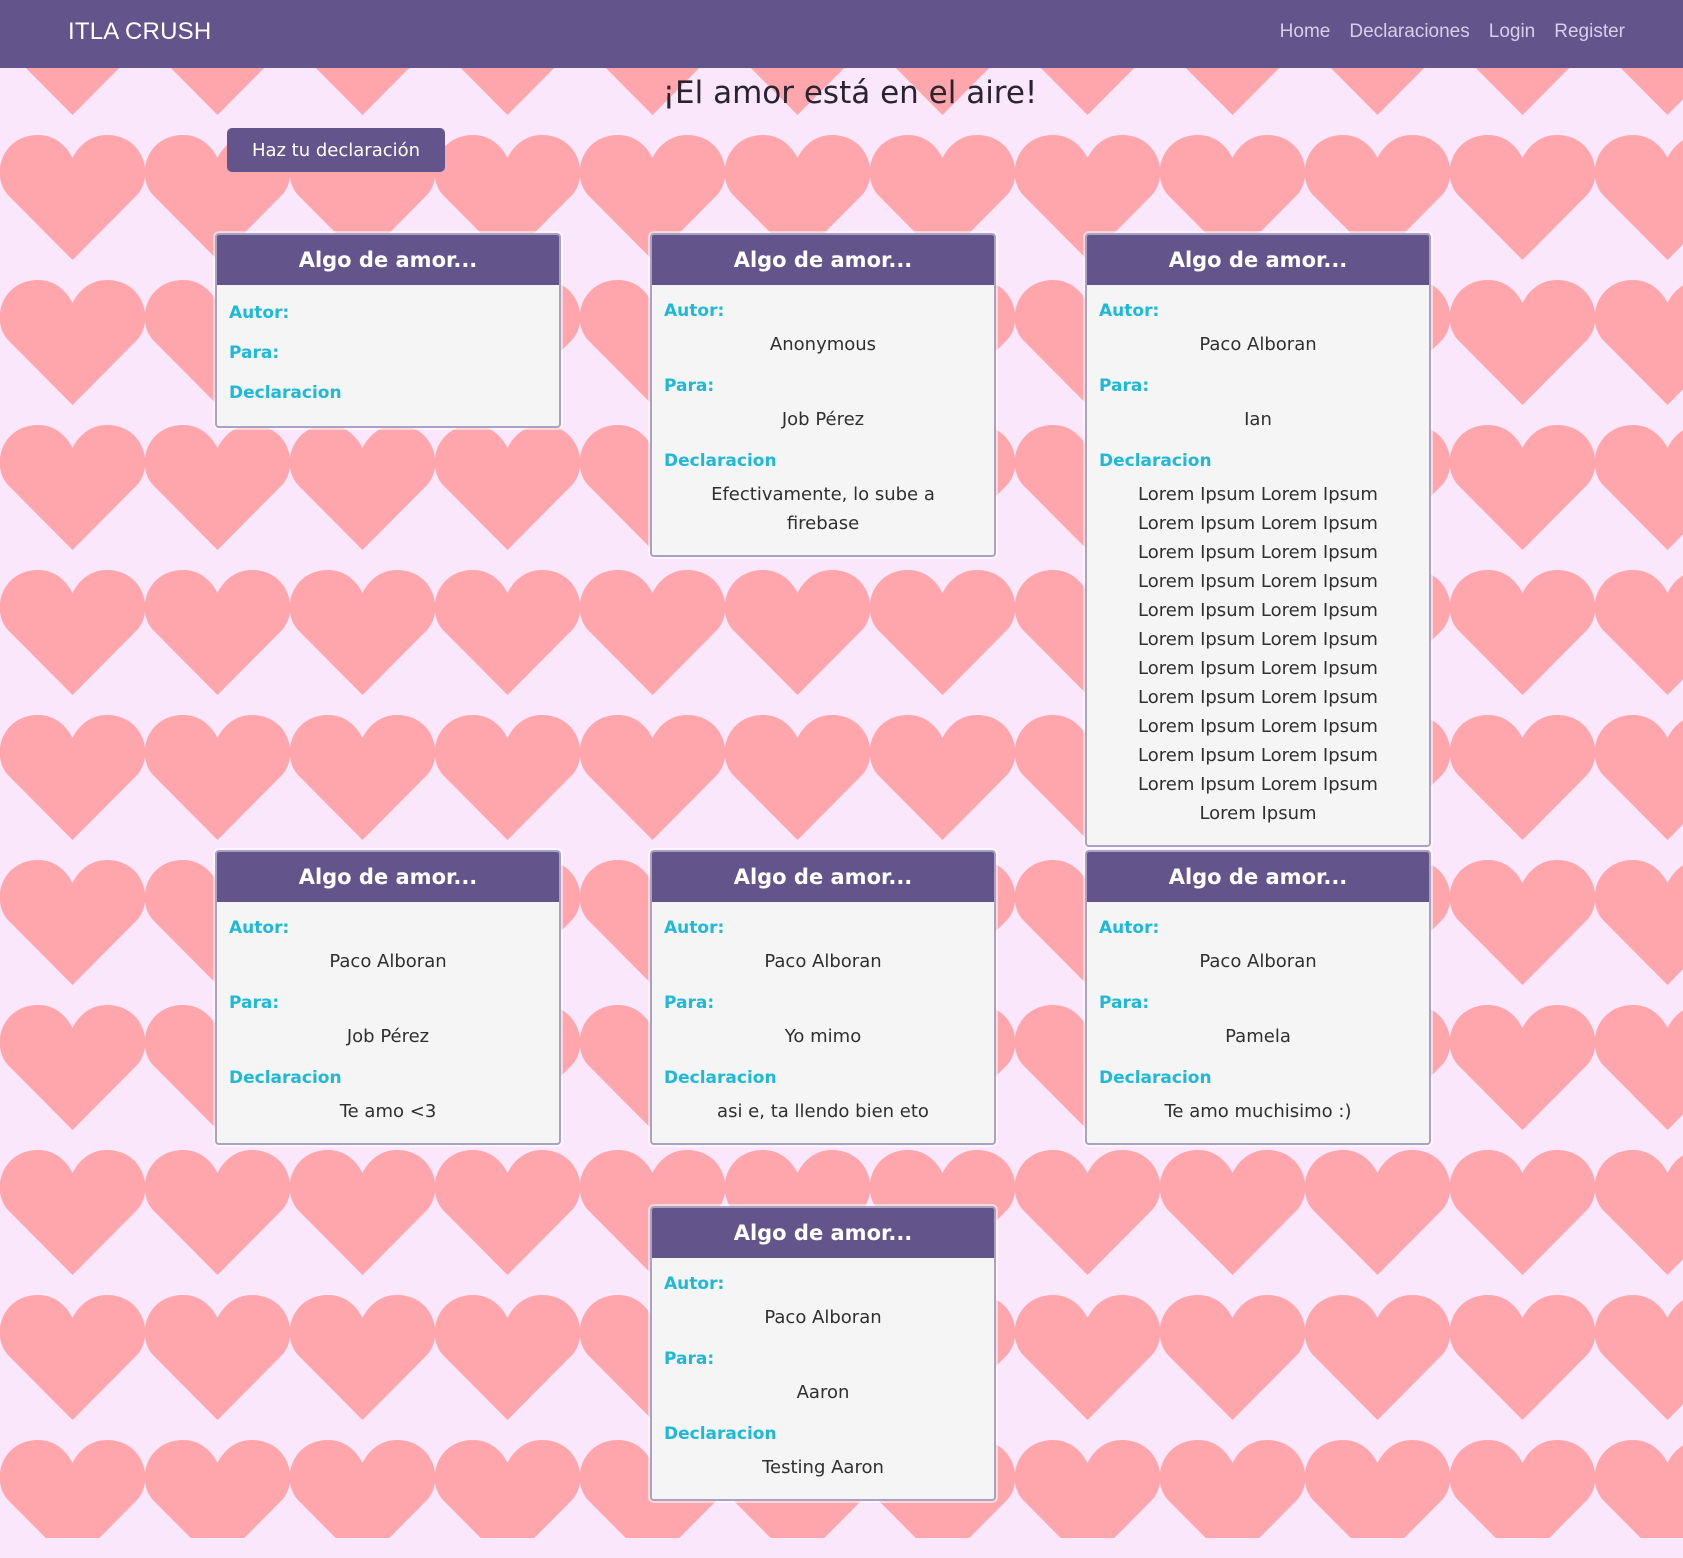 The width and height of the screenshot is (1683, 1558). What do you see at coordinates (139, 32) in the screenshot?
I see `brand-logo: ITLA CRUSH` at bounding box center [139, 32].